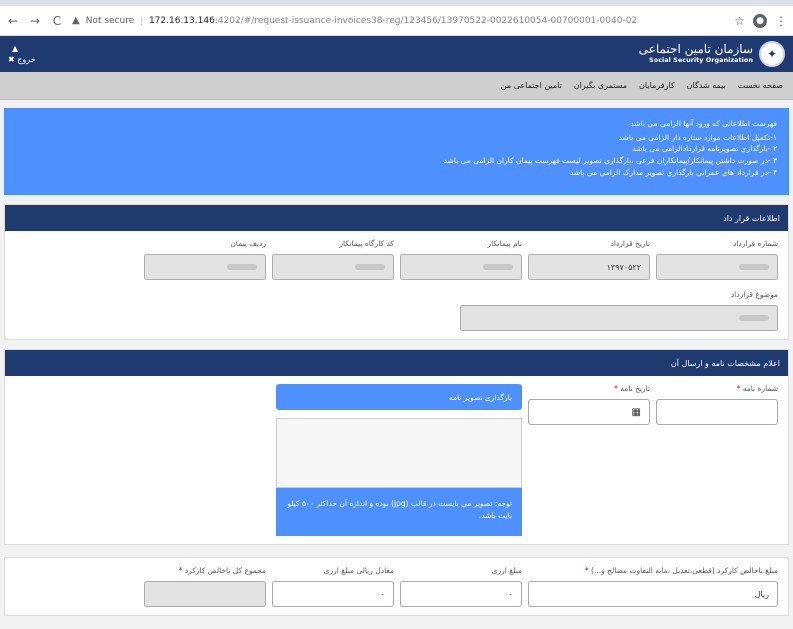 The height and width of the screenshot is (629, 793). Describe the element at coordinates (35, 21) in the screenshot. I see `forward-icon: →` at that location.